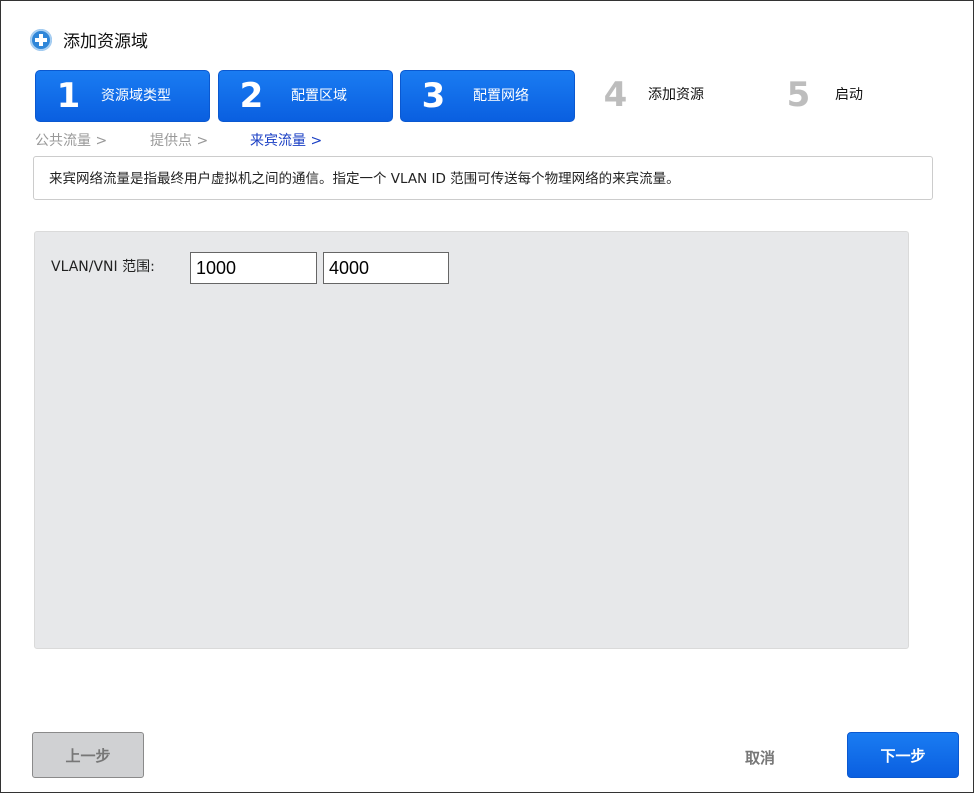 This screenshot has width=974, height=793. What do you see at coordinates (615, 95) in the screenshot?
I see `step-number: 4` at bounding box center [615, 95].